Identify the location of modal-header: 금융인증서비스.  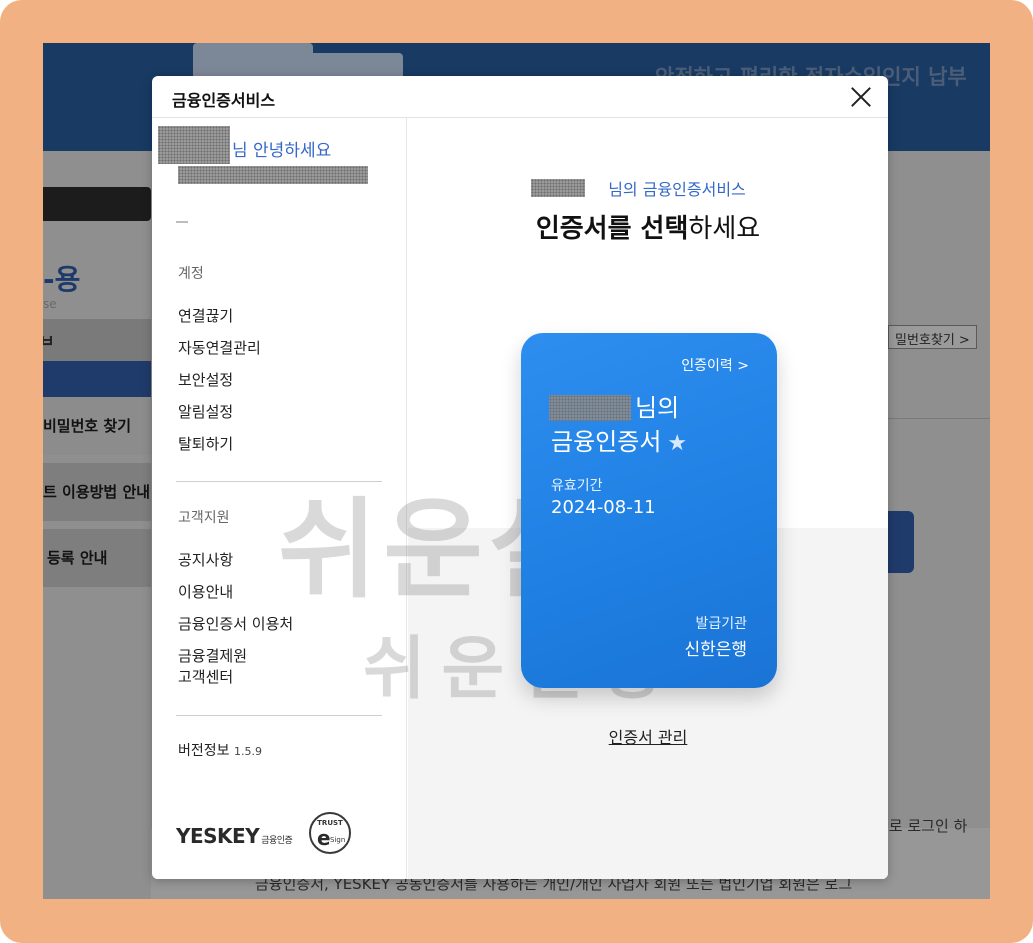
(520, 97).